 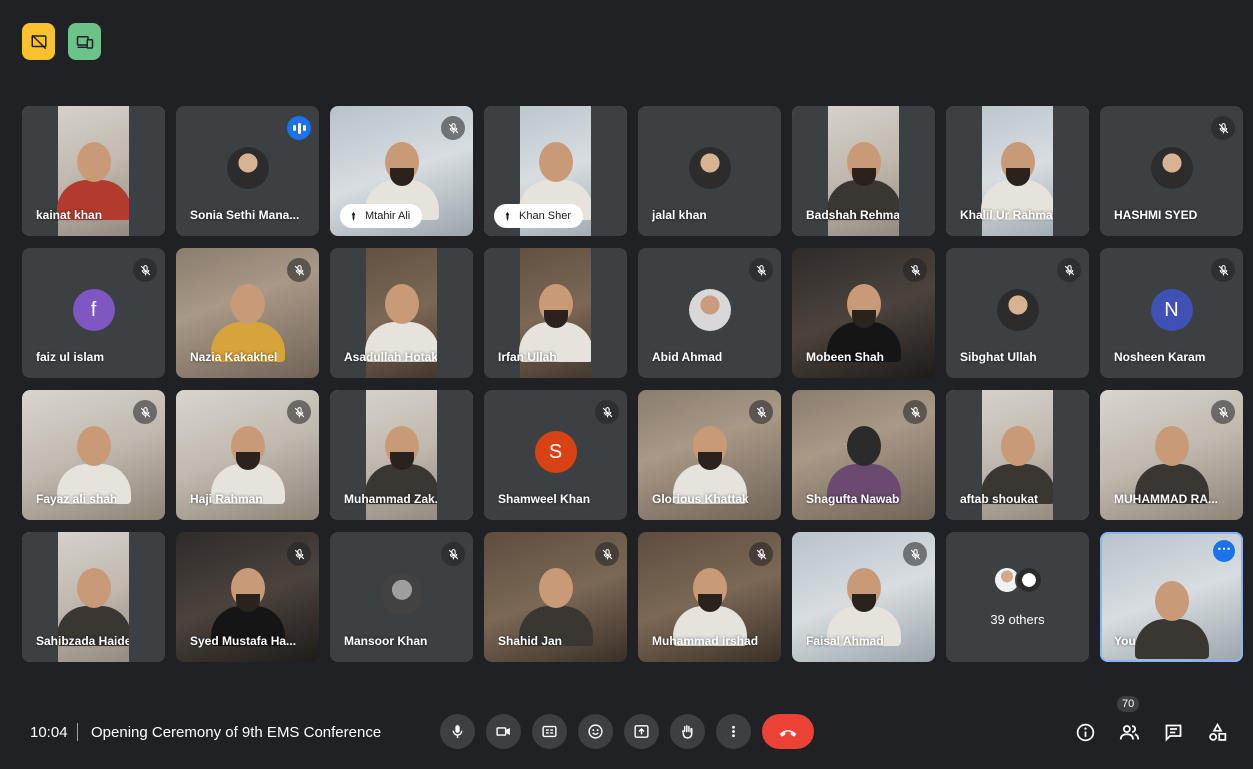 I want to click on pinned-chip: Khan Sher, so click(x=538, y=216).